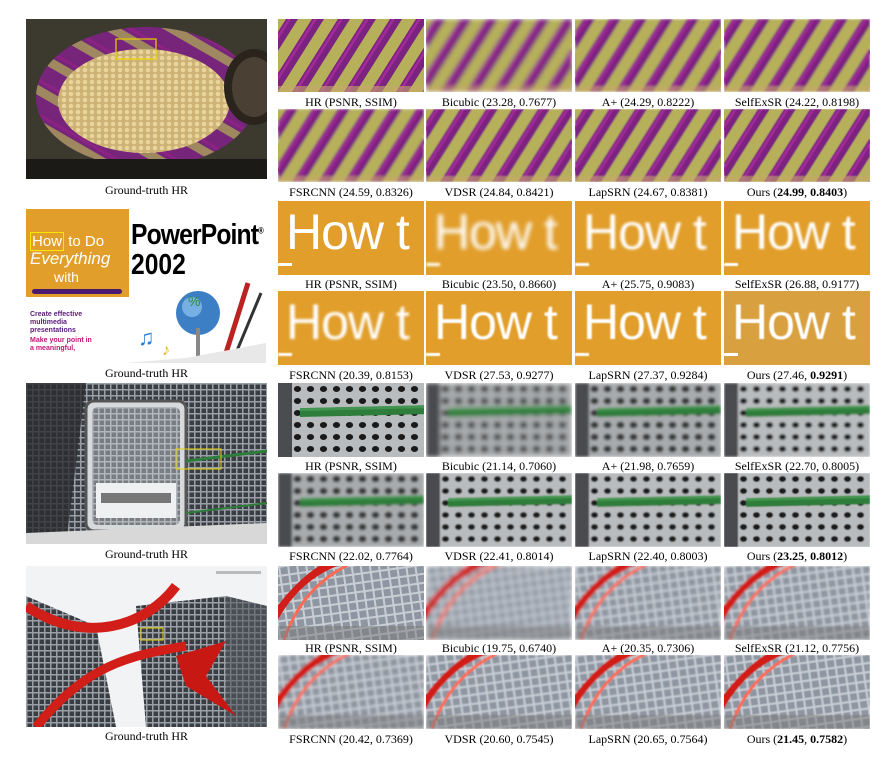 This screenshot has width=892, height=762. I want to click on blurb-line: Create effective, so click(56, 314).